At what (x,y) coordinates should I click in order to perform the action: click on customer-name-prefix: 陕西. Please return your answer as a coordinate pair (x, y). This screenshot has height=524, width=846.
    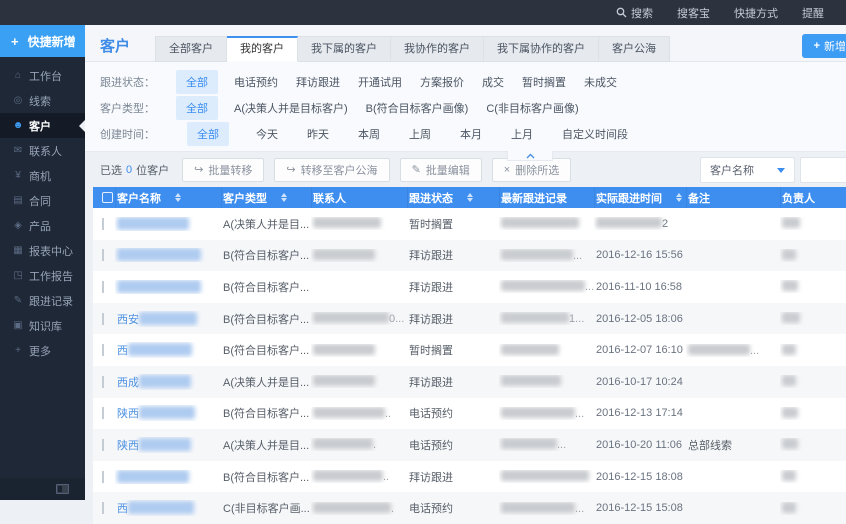
    Looking at the image, I should click on (128, 414).